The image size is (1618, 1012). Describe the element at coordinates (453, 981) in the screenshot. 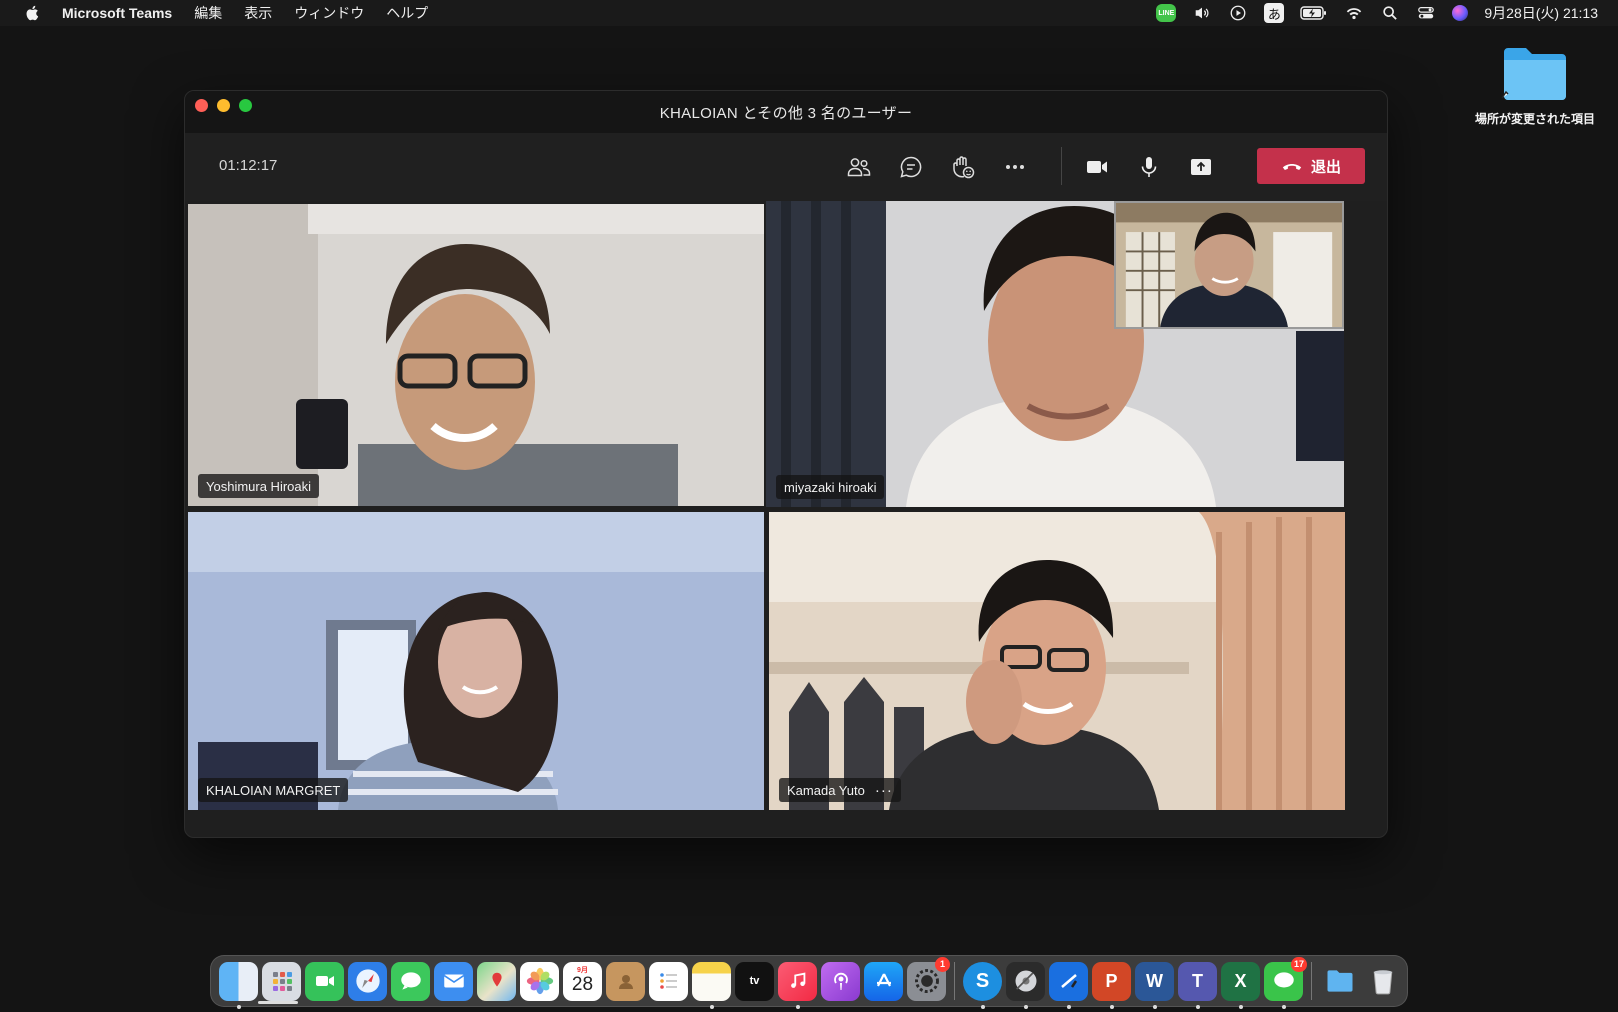

I see `mail-icon` at that location.